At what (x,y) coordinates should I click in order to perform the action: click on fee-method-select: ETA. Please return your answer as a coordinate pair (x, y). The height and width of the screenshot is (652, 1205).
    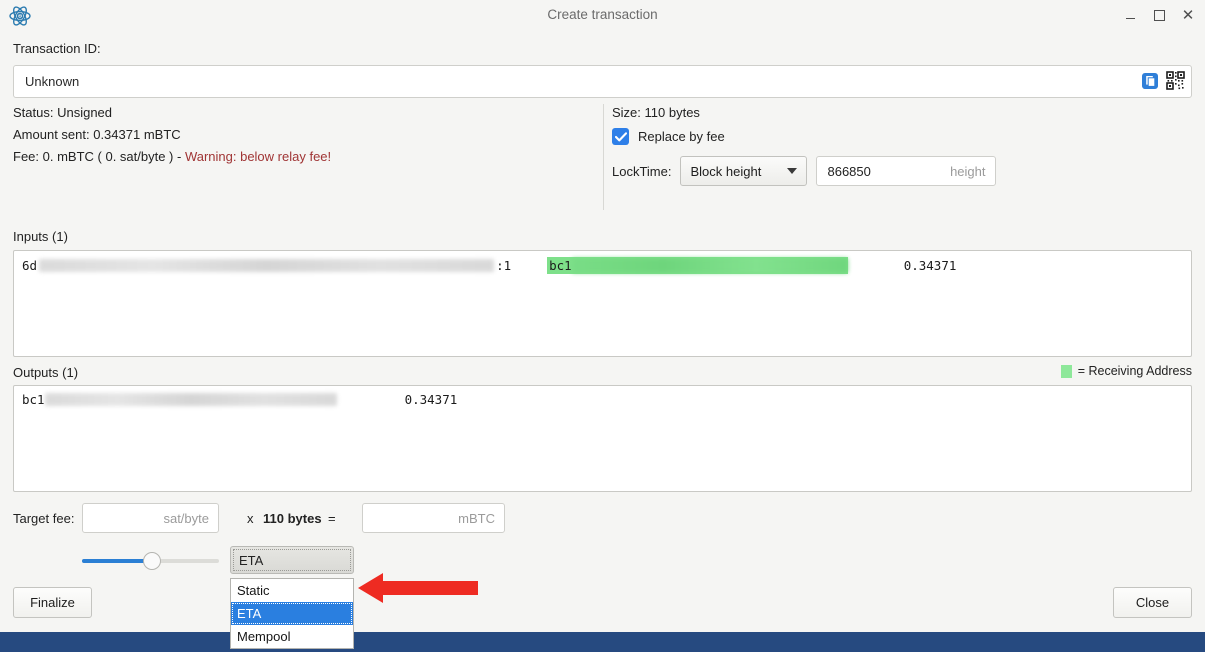
    Looking at the image, I should click on (292, 560).